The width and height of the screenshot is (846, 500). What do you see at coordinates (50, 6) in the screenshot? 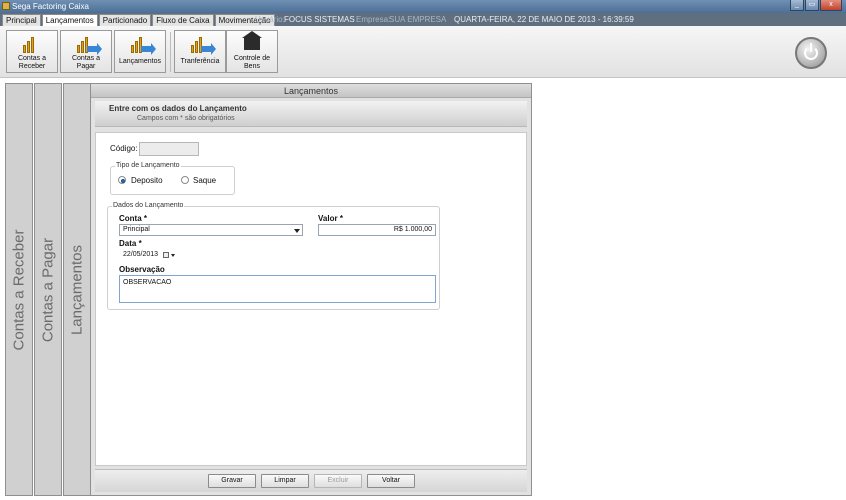
I see `window-title: Sega Factoring Caixa` at bounding box center [50, 6].